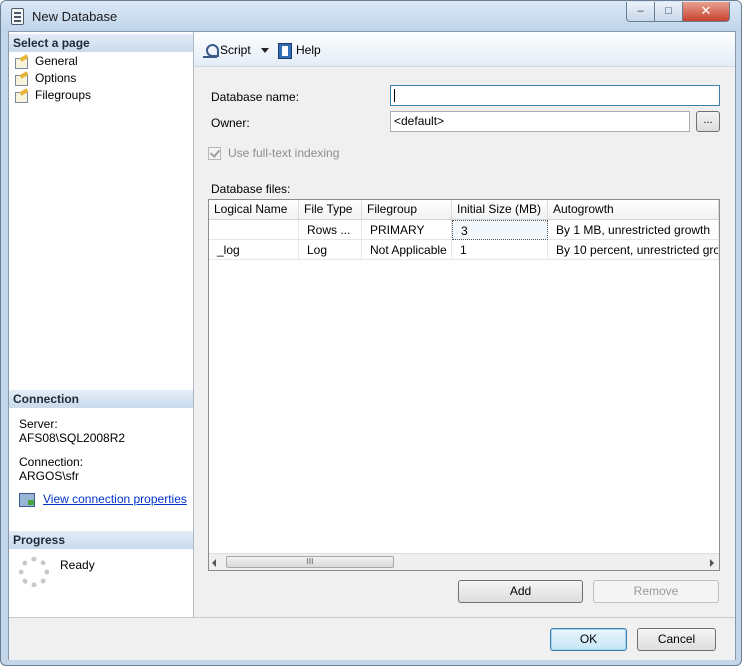  What do you see at coordinates (407, 250) in the screenshot?
I see `cell-filegroup: Not Applicable` at bounding box center [407, 250].